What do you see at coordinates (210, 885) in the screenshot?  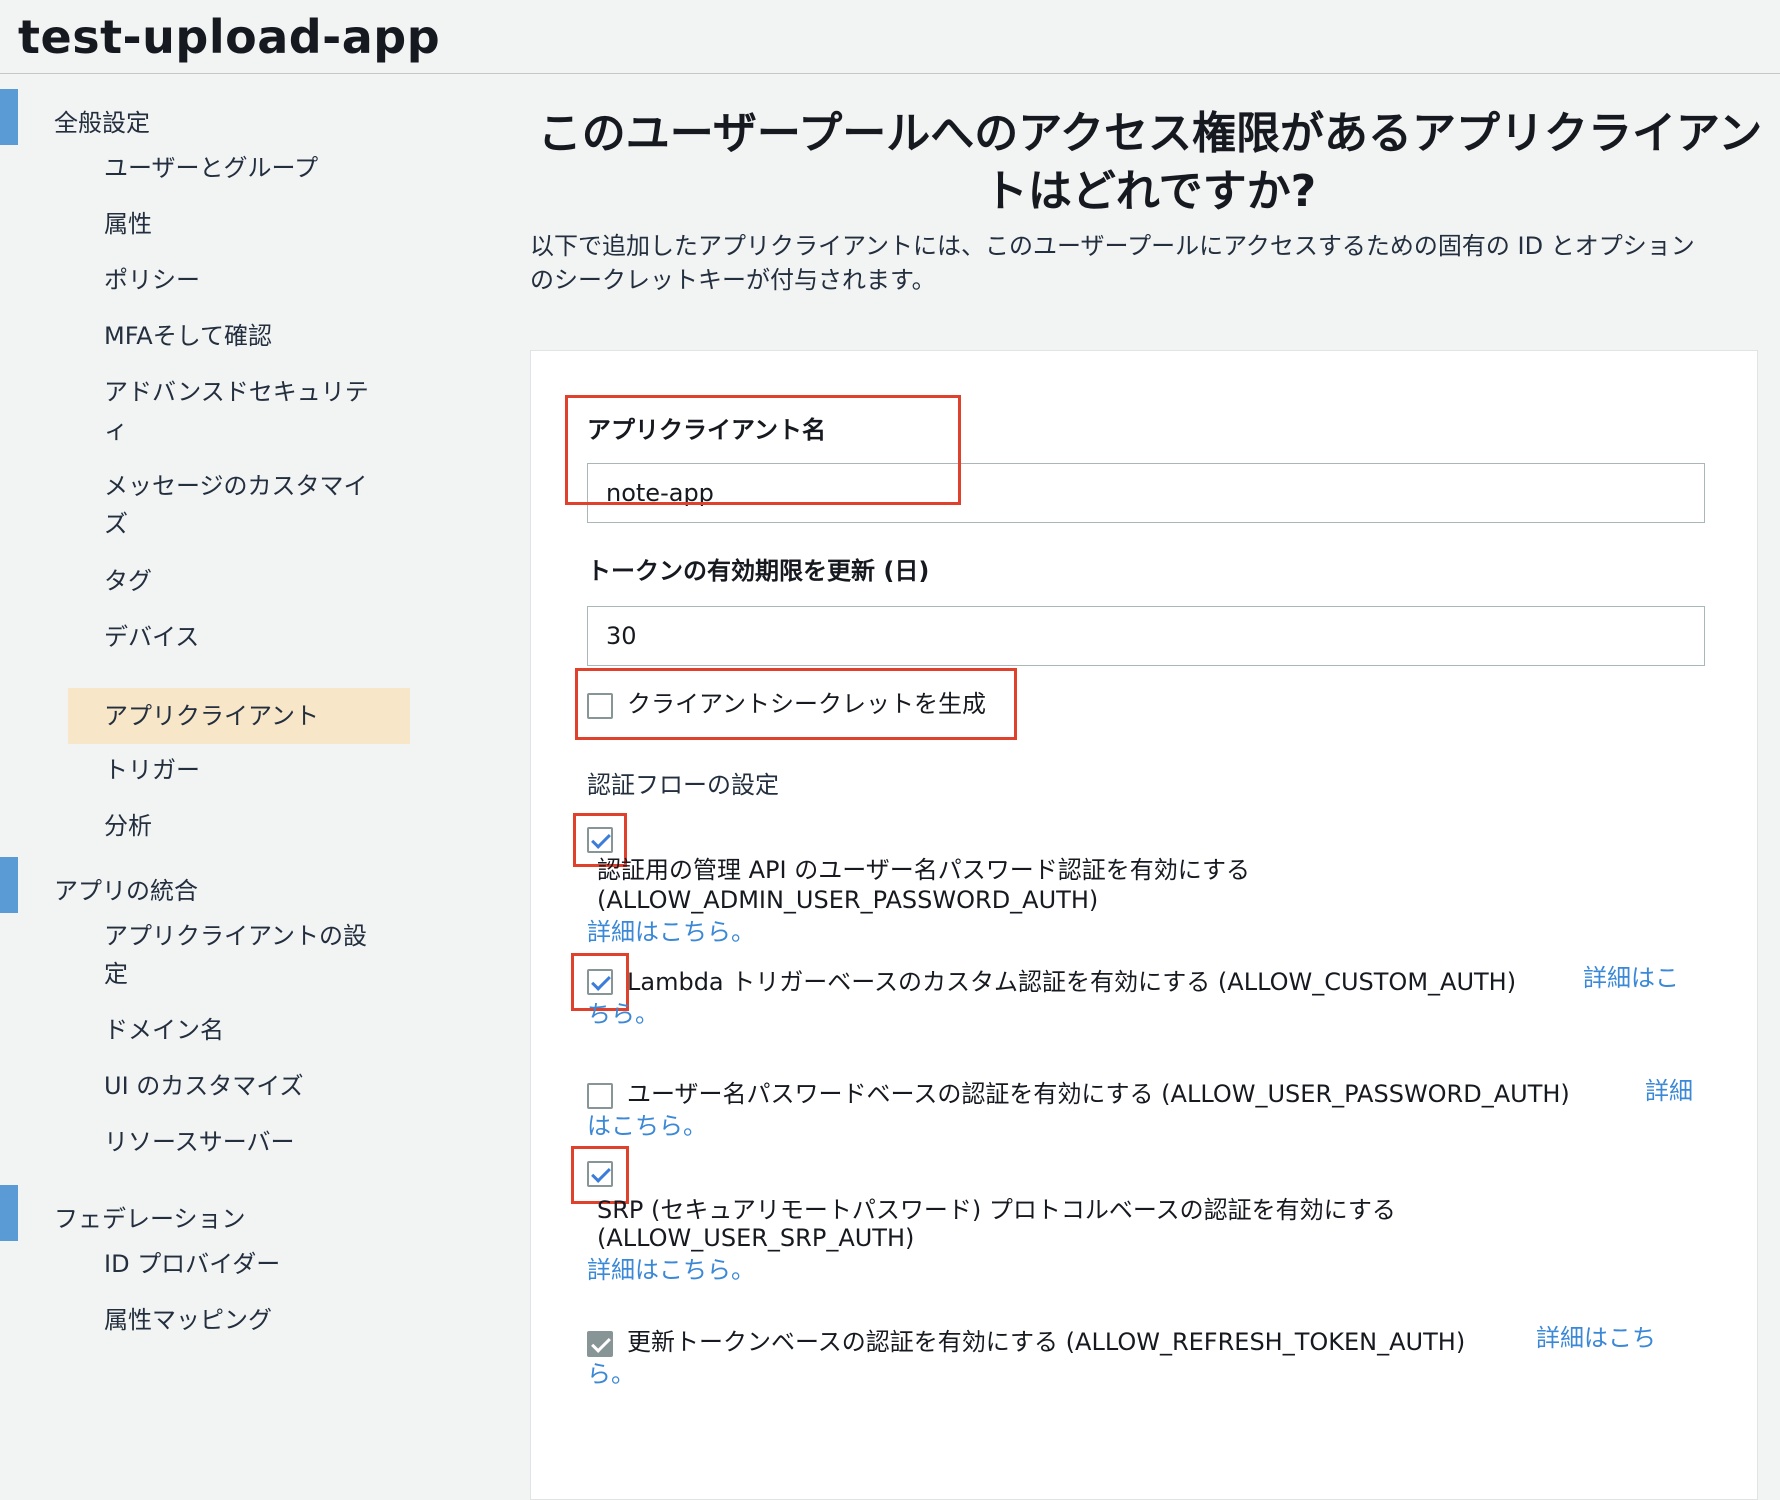 I see `sidebar-section-integration: アプリの統合` at bounding box center [210, 885].